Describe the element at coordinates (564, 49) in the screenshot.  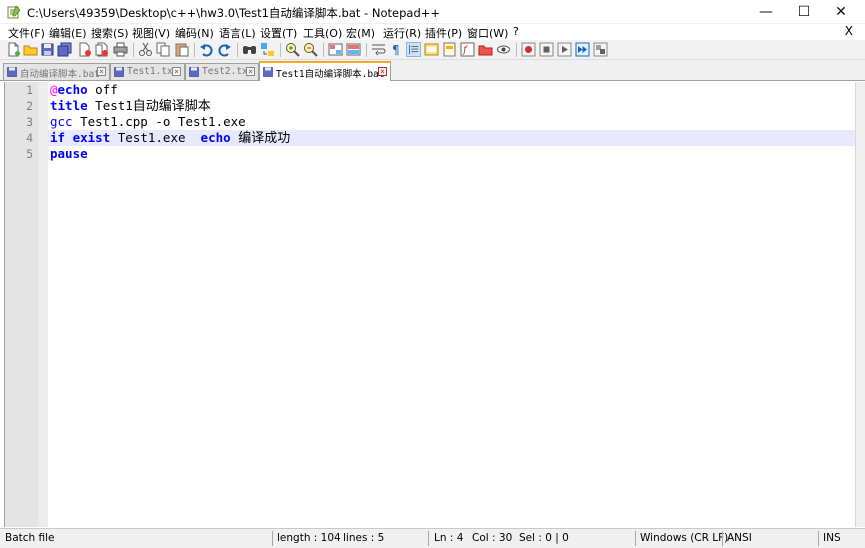
I see `play-macro-icon` at that location.